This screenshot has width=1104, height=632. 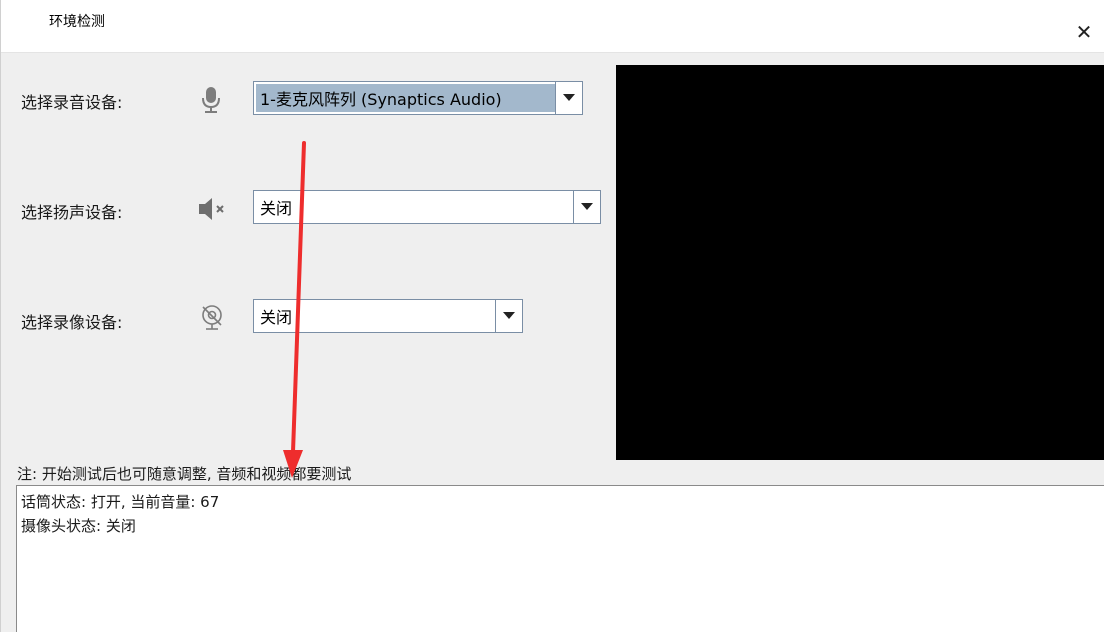 What do you see at coordinates (405, 98) in the screenshot?
I see `record-device-value: 1-麦克风阵列 (Synaptics Audio)` at bounding box center [405, 98].